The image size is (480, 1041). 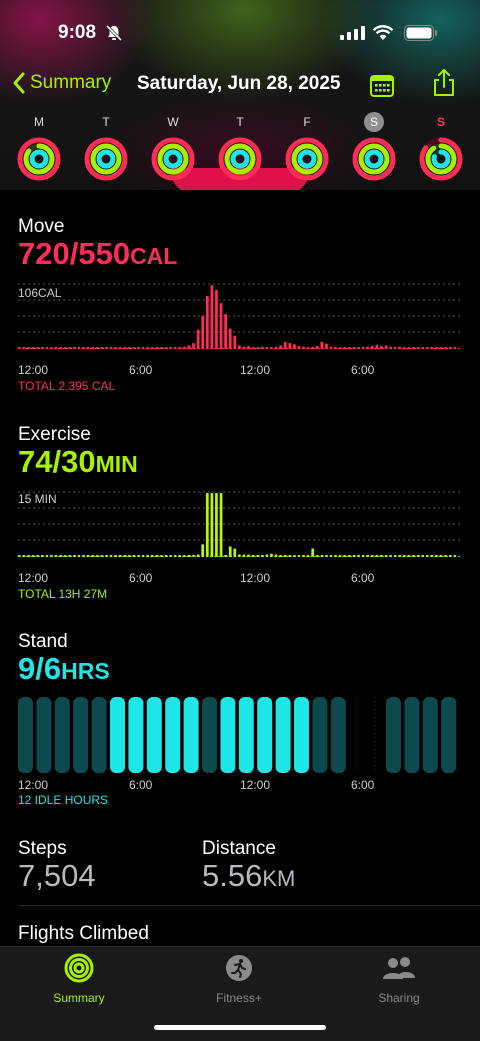 What do you see at coordinates (61, 83) in the screenshot?
I see `back-button: Summary` at bounding box center [61, 83].